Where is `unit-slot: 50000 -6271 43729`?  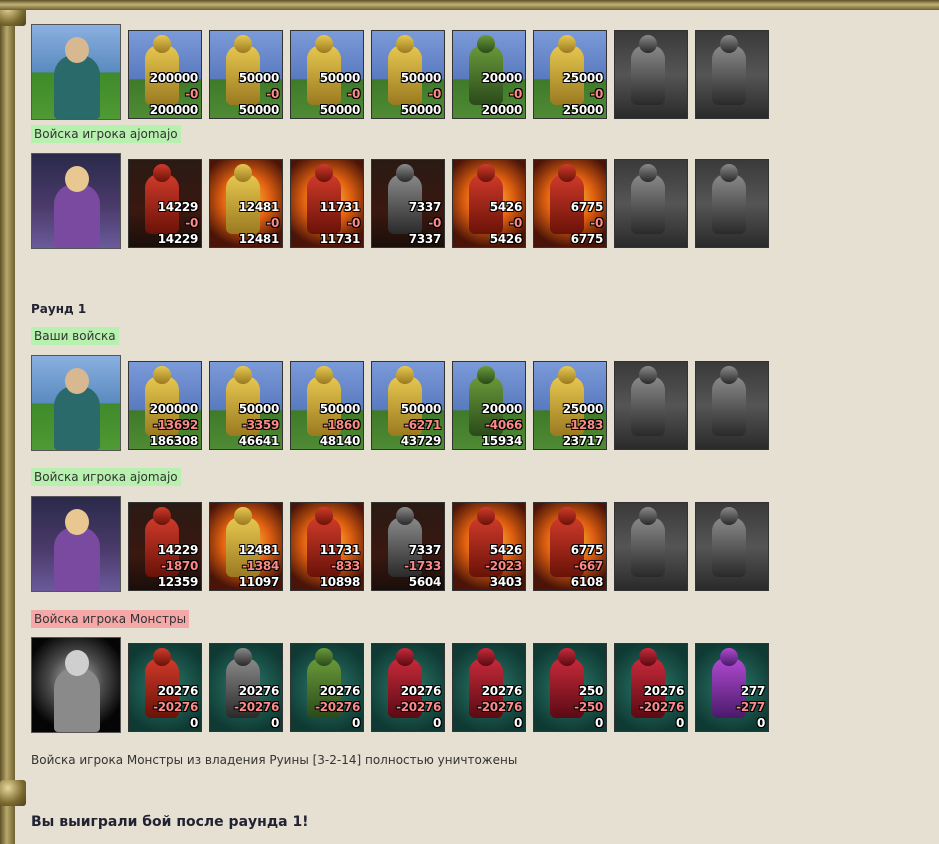 unit-slot: 50000 -6271 43729 is located at coordinates (408, 405).